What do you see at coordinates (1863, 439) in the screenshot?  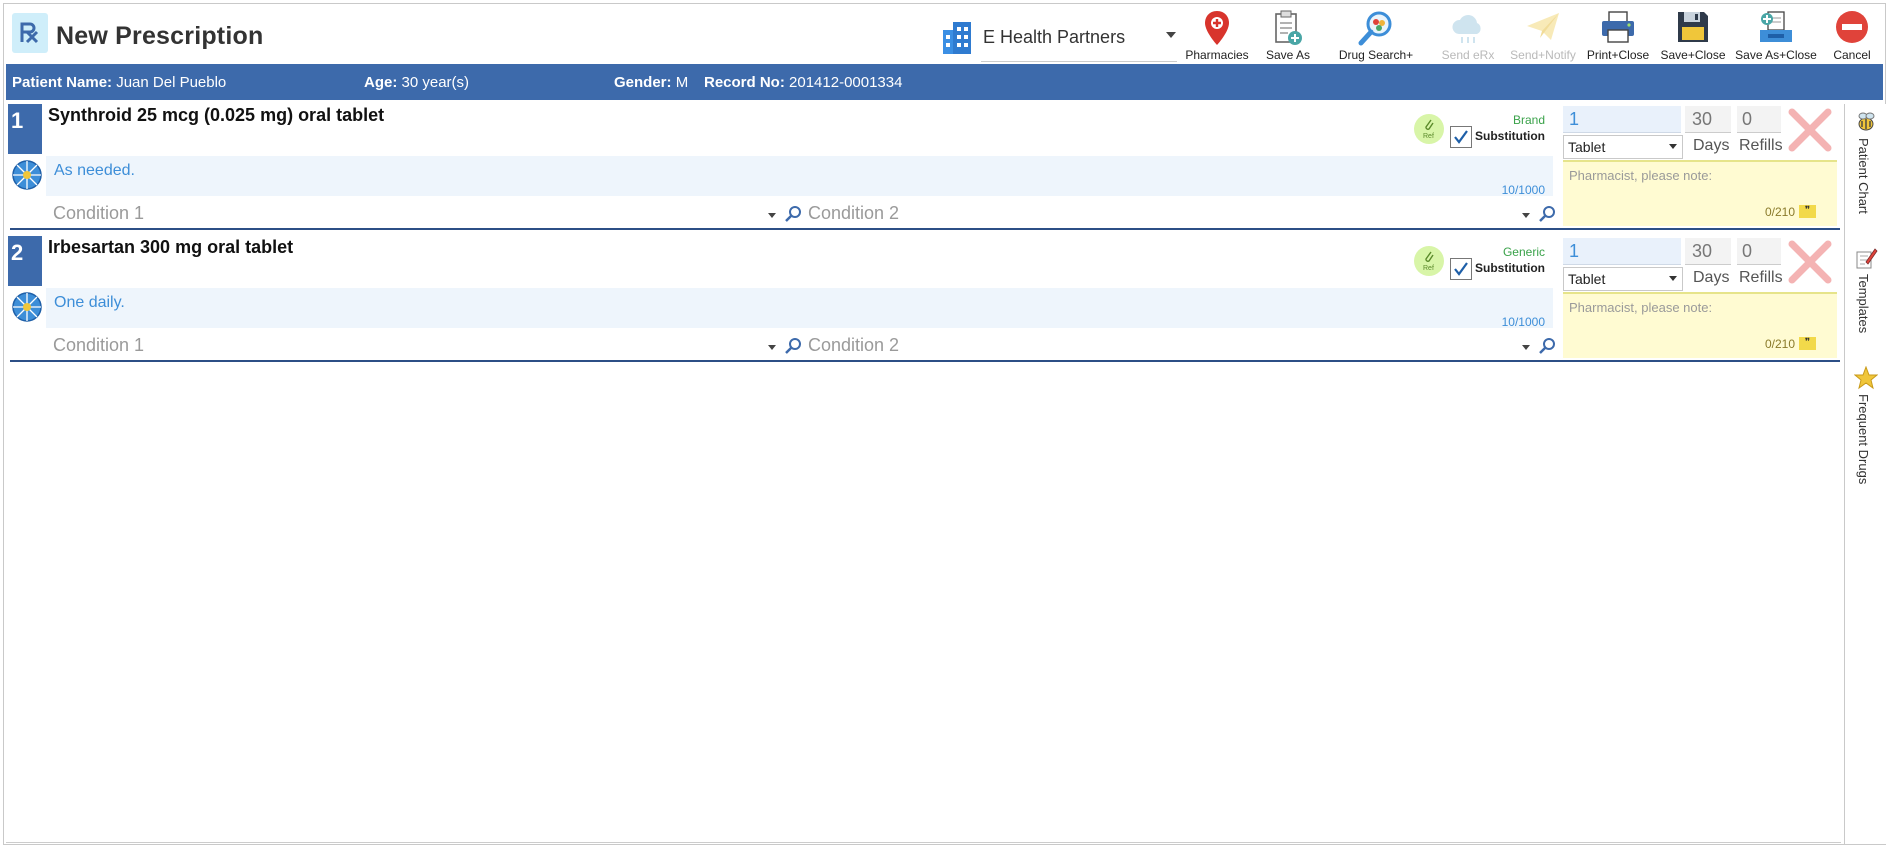 I see `side-tab-label: Frequent Drugs` at bounding box center [1863, 439].